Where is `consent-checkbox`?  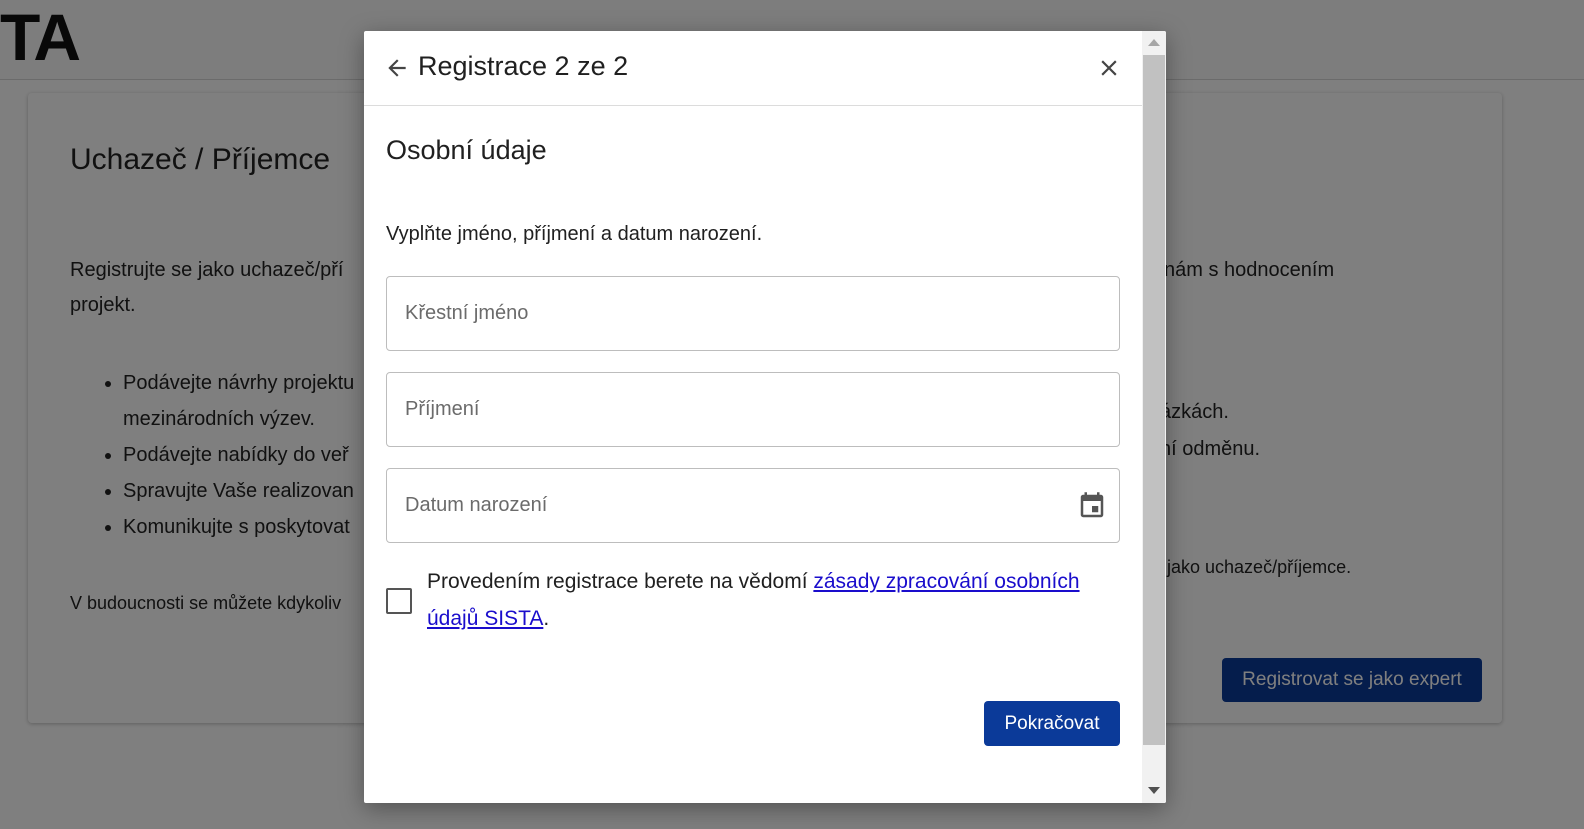
consent-checkbox is located at coordinates (399, 601).